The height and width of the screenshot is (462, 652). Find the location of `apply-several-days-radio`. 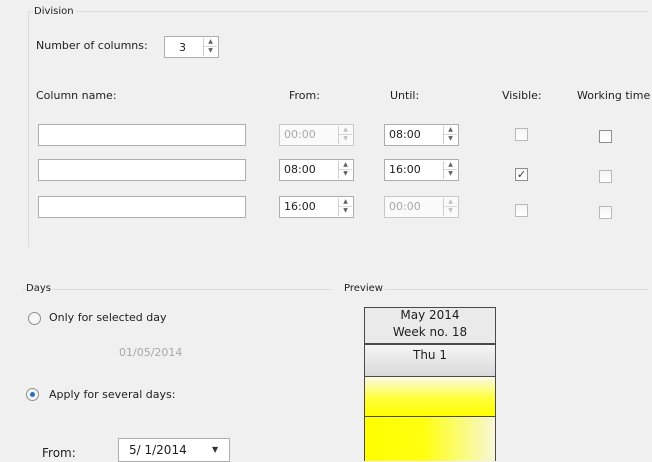

apply-several-days-radio is located at coordinates (32, 394).